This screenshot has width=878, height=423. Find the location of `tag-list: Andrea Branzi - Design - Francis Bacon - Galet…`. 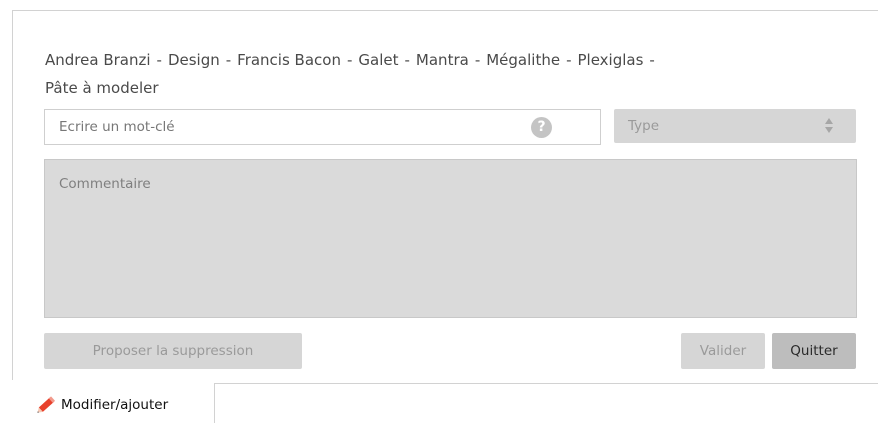

tag-list: Andrea Branzi - Design - Francis Bacon - Galet… is located at coordinates (440, 74).